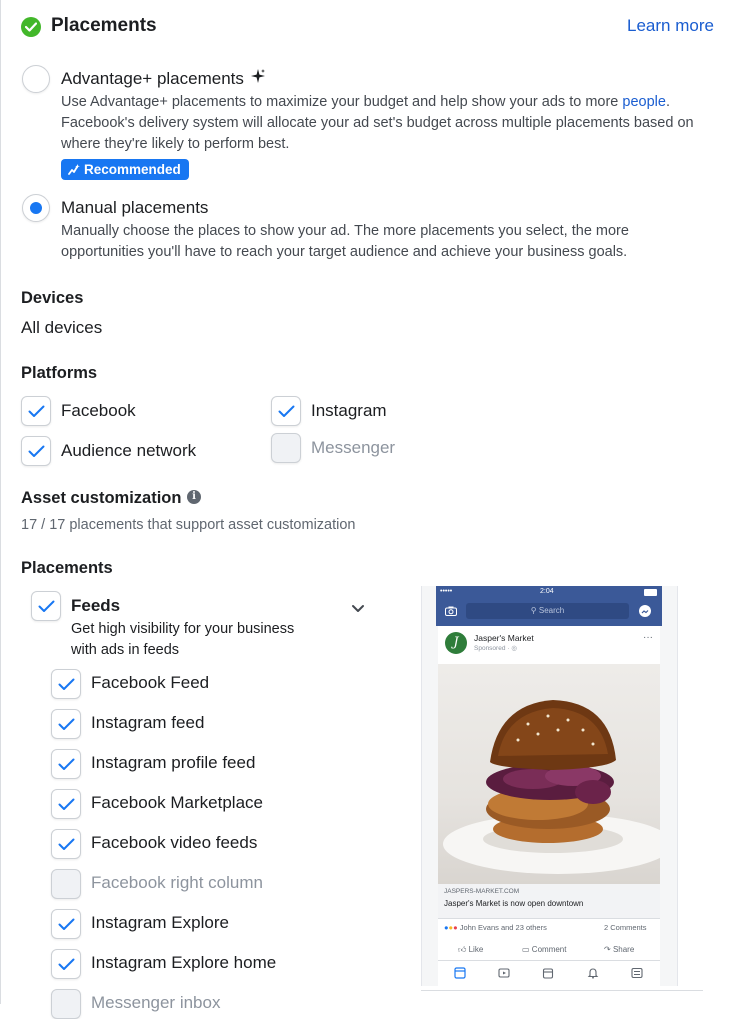  I want to click on instagram-profile-feed-label: Instagram profile feed, so click(173, 762).